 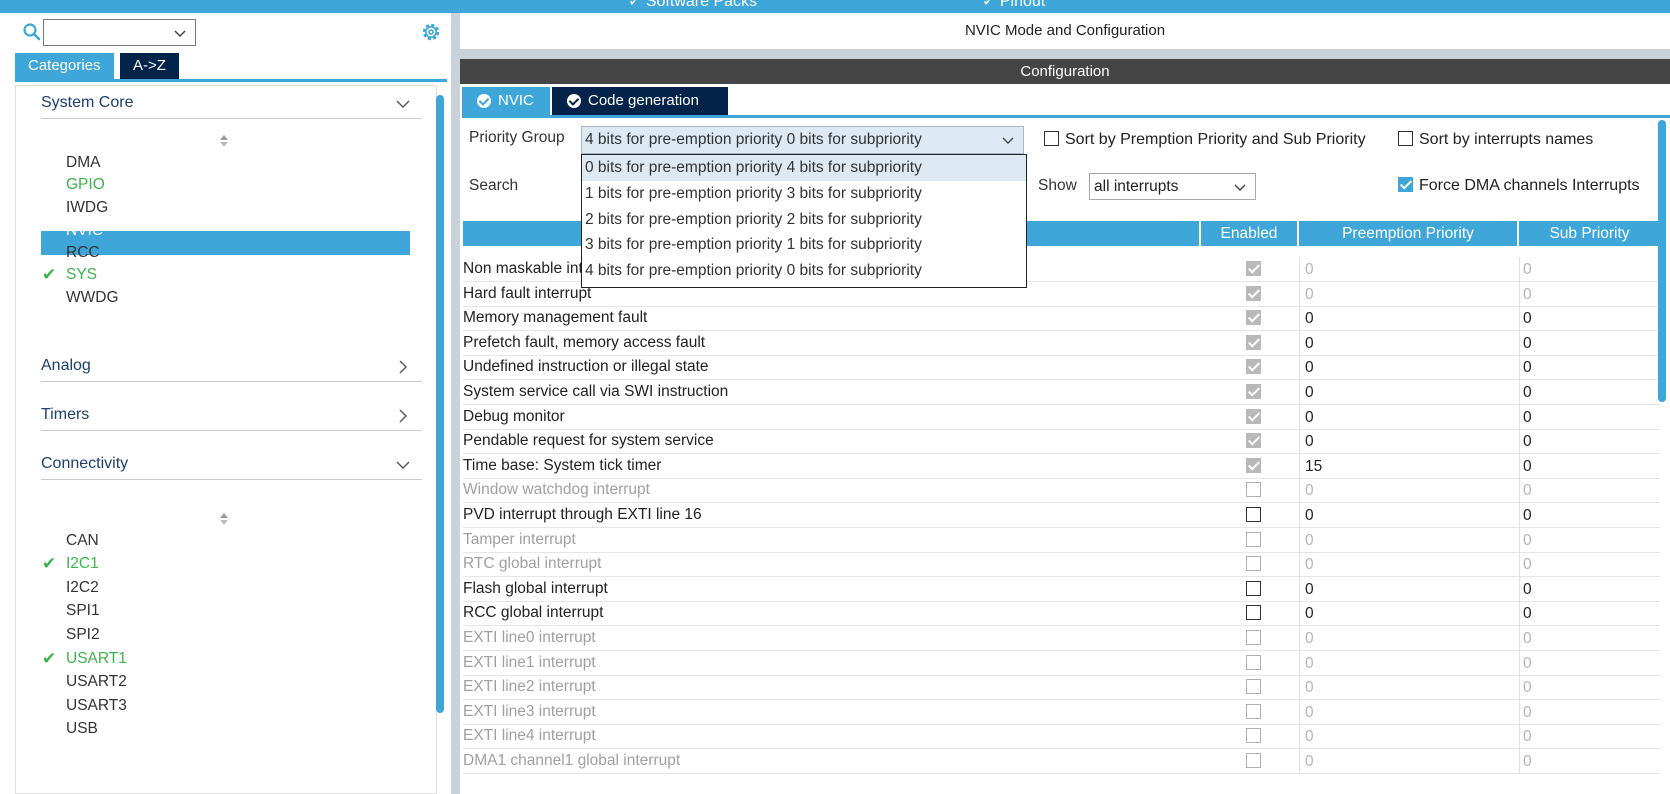 What do you see at coordinates (64, 66) in the screenshot?
I see `tab-categories: Categories` at bounding box center [64, 66].